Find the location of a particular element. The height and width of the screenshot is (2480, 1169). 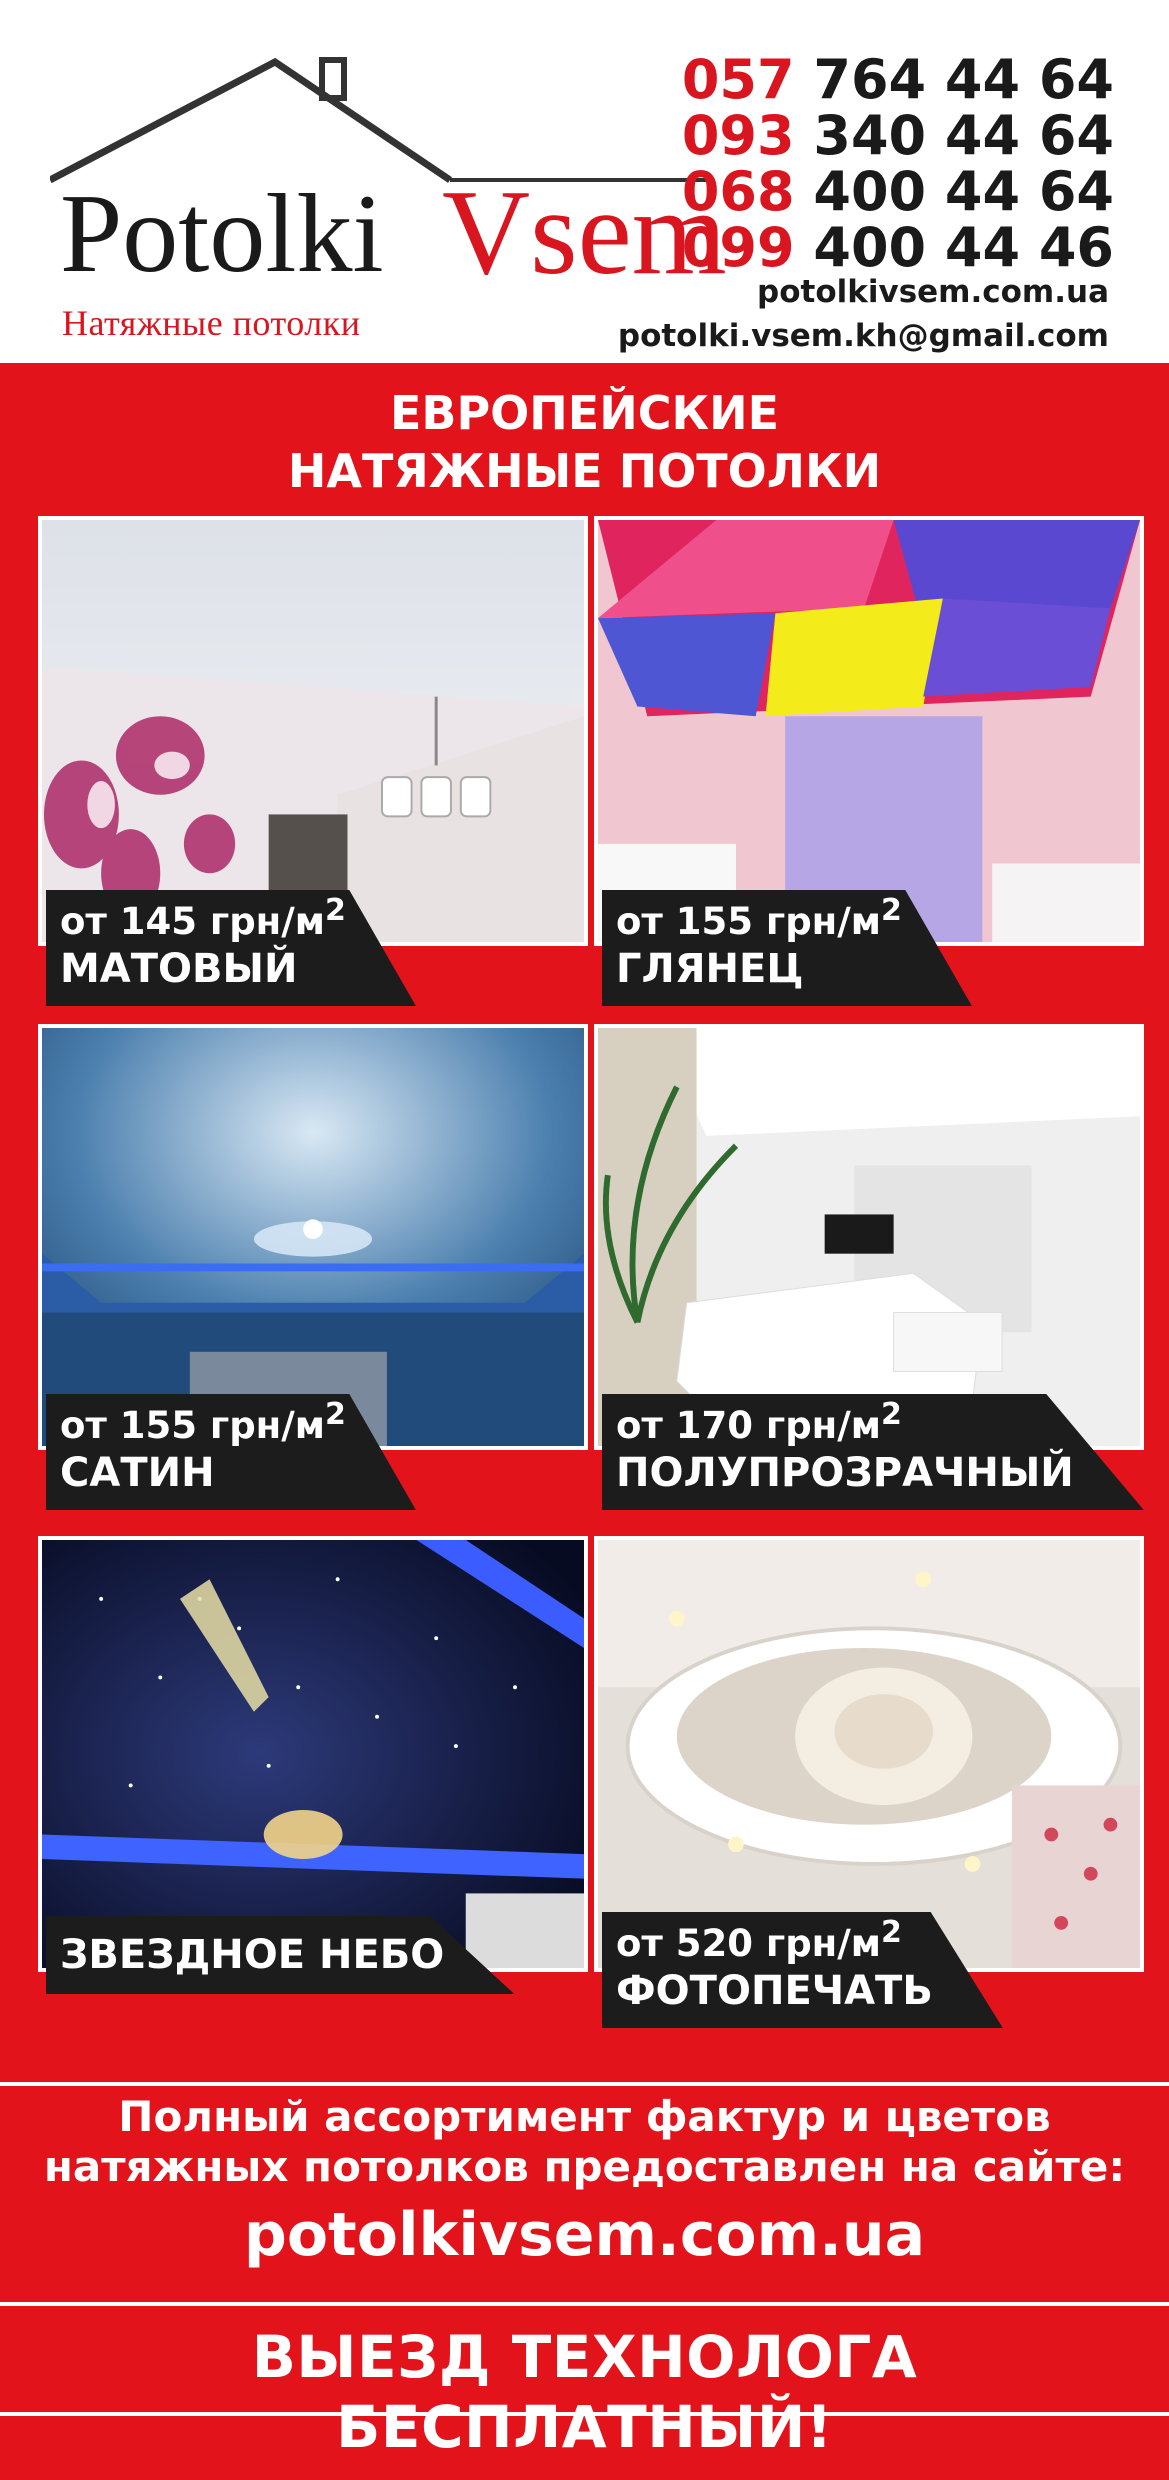

phone-number: 093 340 44 64 is located at coordinates (894, 136).